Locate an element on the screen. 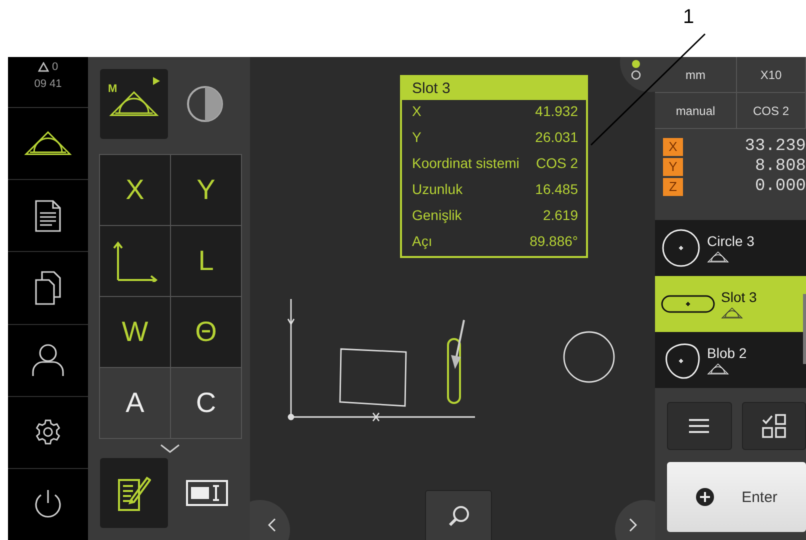  position-value: 33.239 is located at coordinates (775, 146).